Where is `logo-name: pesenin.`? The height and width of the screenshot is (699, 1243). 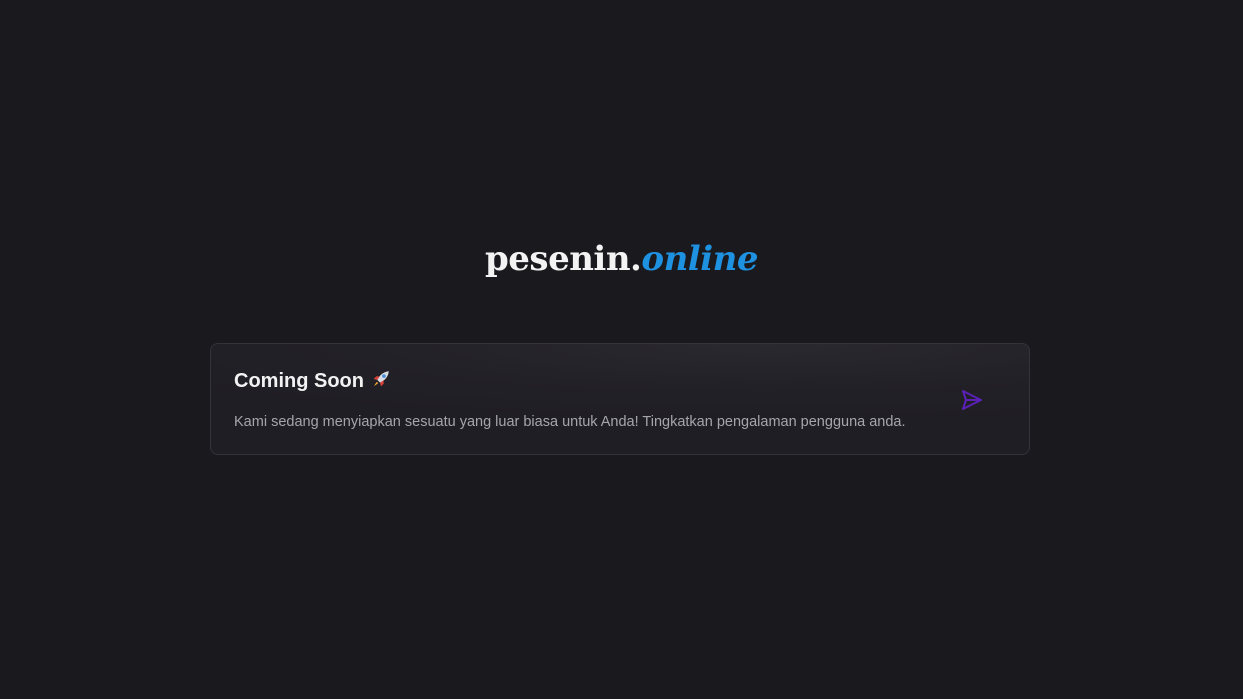
logo-name: pesenin. is located at coordinates (563, 259).